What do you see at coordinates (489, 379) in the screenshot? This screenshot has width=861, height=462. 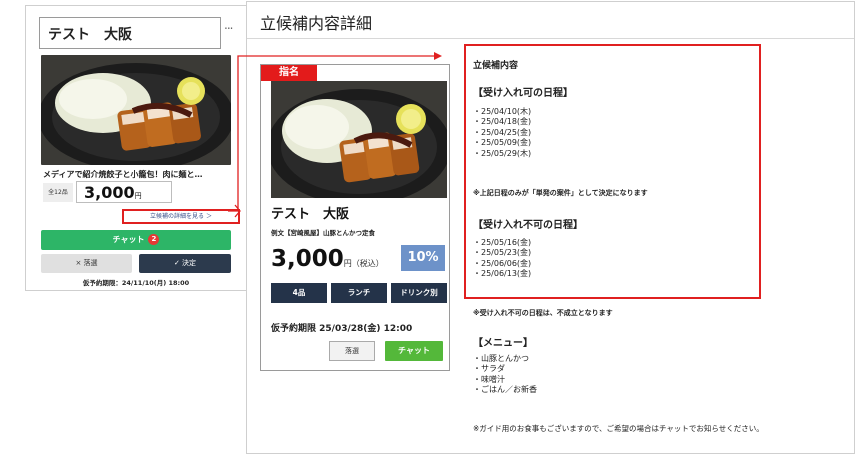 I see `list-item: ・味噌汁` at bounding box center [489, 379].